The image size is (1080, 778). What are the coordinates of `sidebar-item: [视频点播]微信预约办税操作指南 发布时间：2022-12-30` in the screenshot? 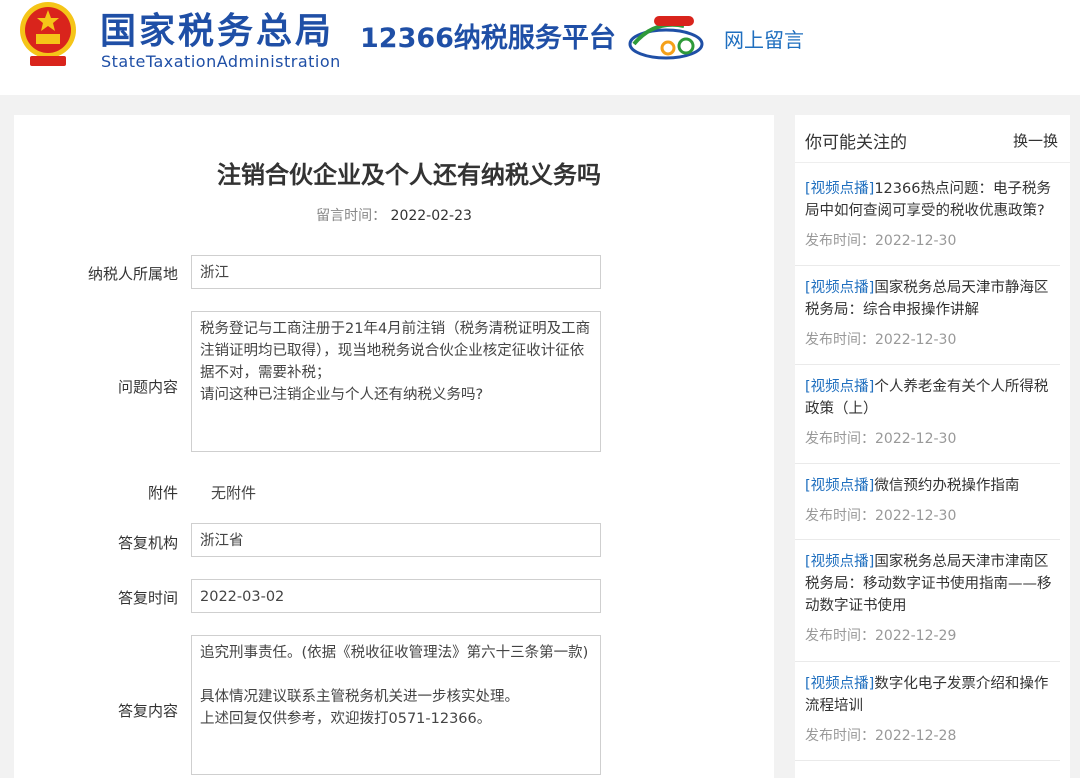 It's located at (933, 500).